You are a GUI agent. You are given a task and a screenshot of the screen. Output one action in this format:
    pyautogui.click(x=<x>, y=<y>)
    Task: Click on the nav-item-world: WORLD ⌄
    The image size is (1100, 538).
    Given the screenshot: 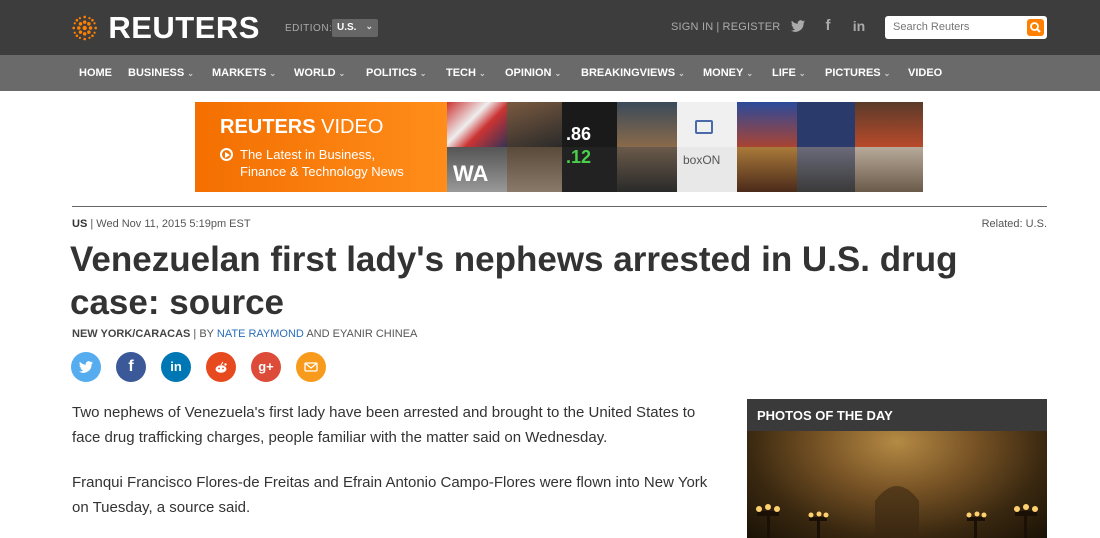 What is the action you would take?
    pyautogui.click(x=319, y=73)
    